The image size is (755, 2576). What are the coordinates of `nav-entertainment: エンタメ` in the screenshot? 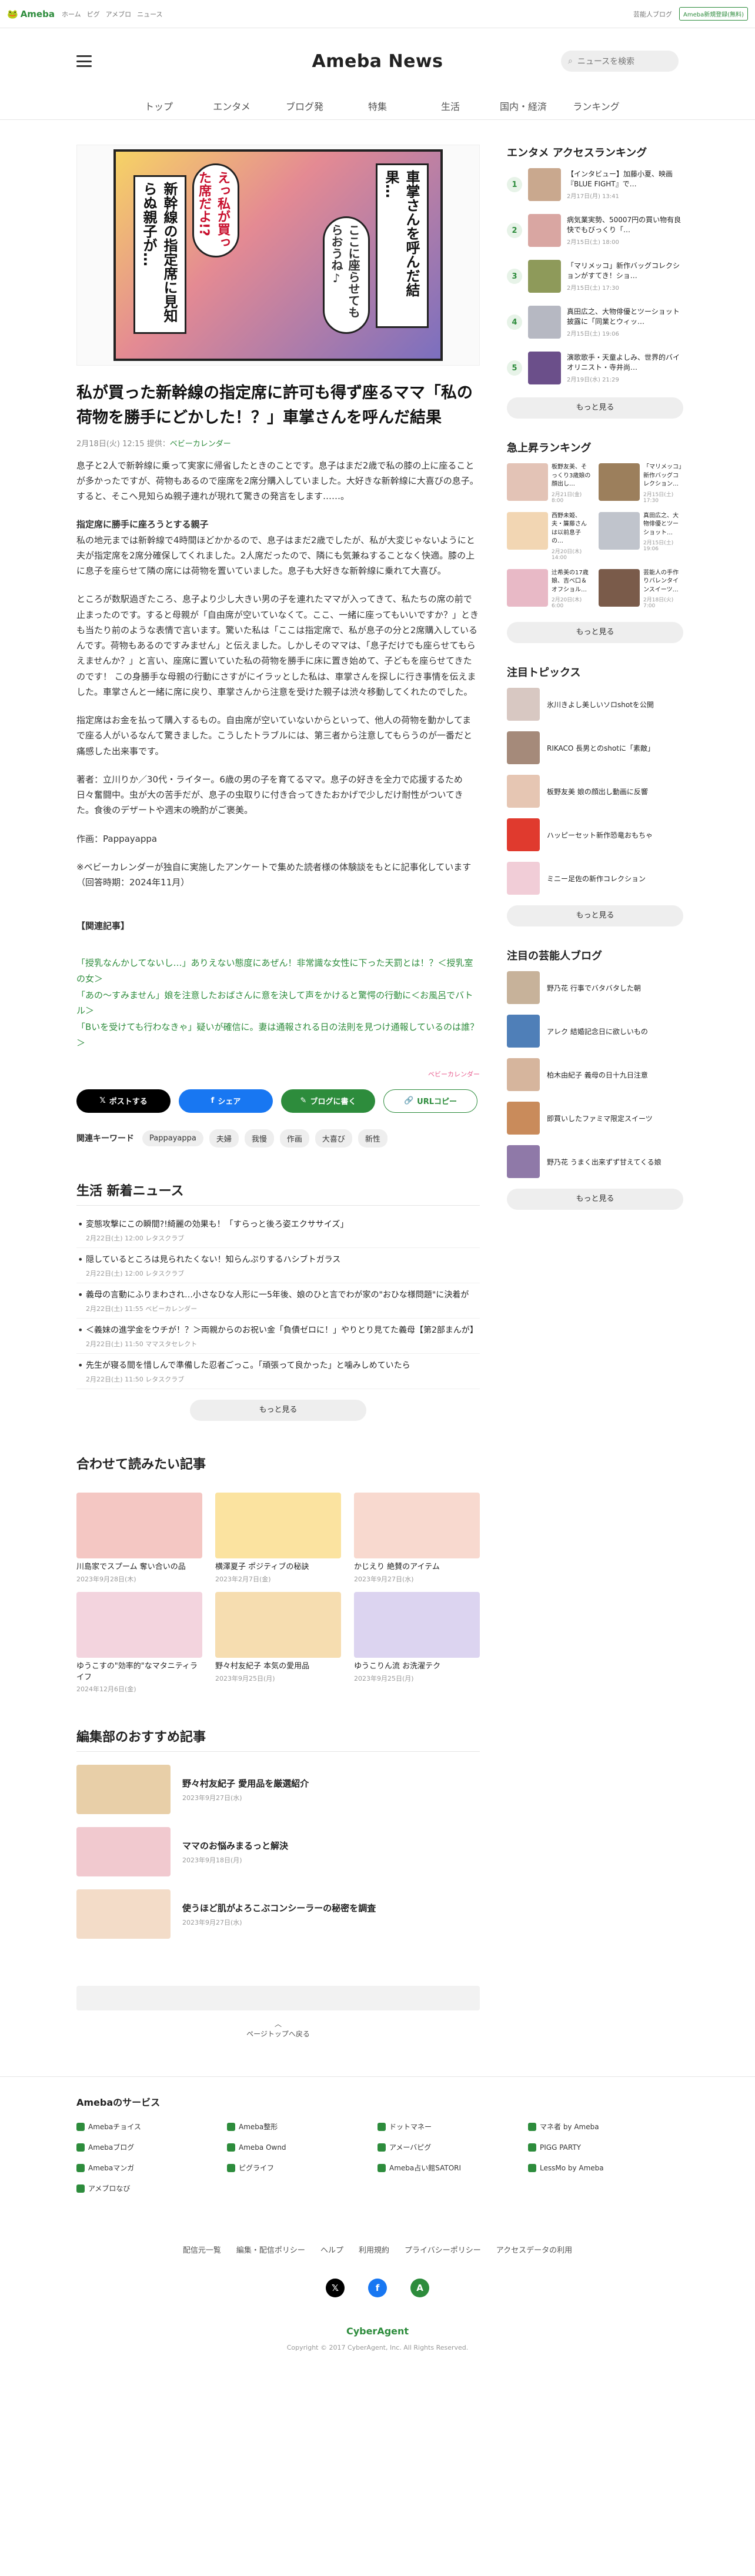 It's located at (231, 106).